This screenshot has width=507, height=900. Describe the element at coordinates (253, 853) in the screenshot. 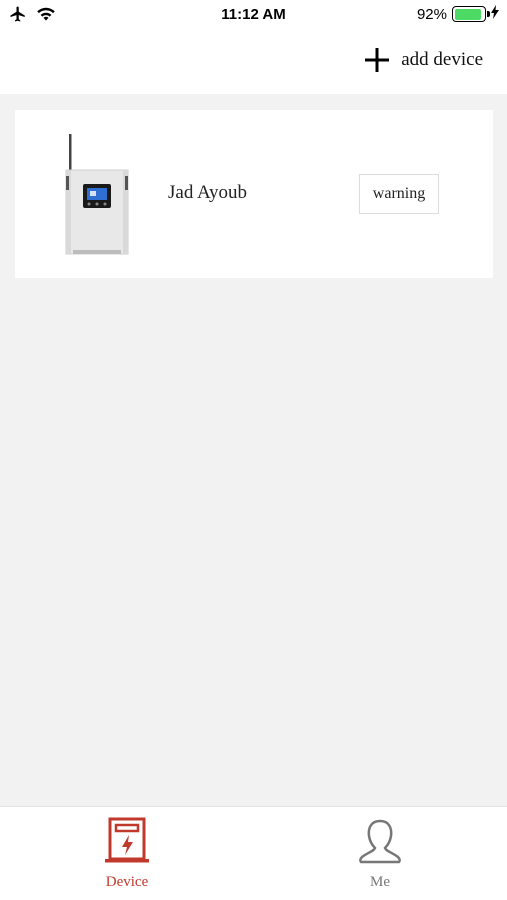

I see `tab-bar: Device Me` at that location.